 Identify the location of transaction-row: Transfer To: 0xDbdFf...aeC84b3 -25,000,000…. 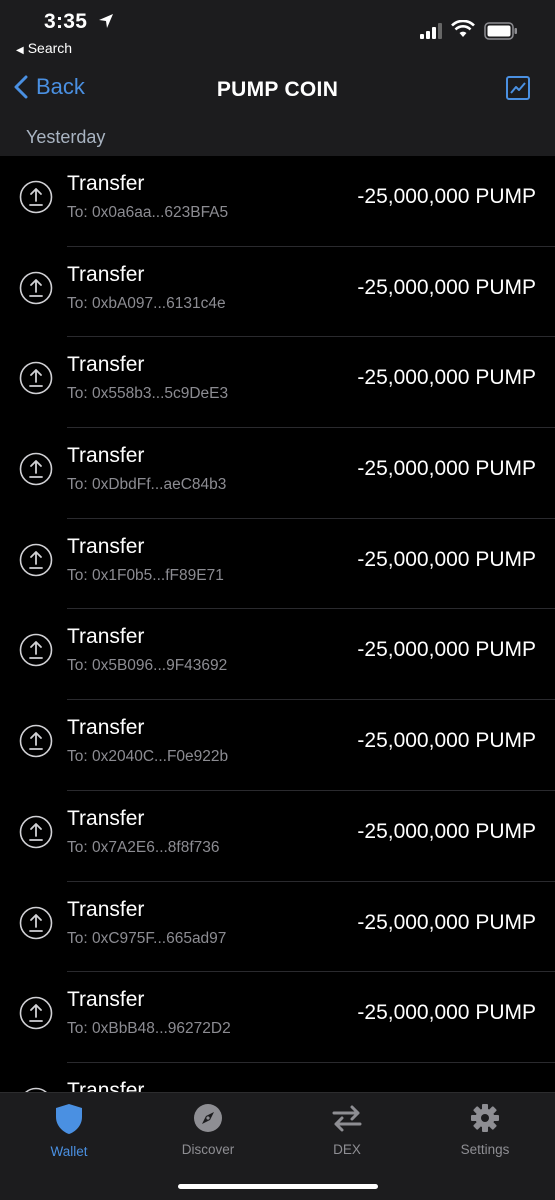
(277, 473).